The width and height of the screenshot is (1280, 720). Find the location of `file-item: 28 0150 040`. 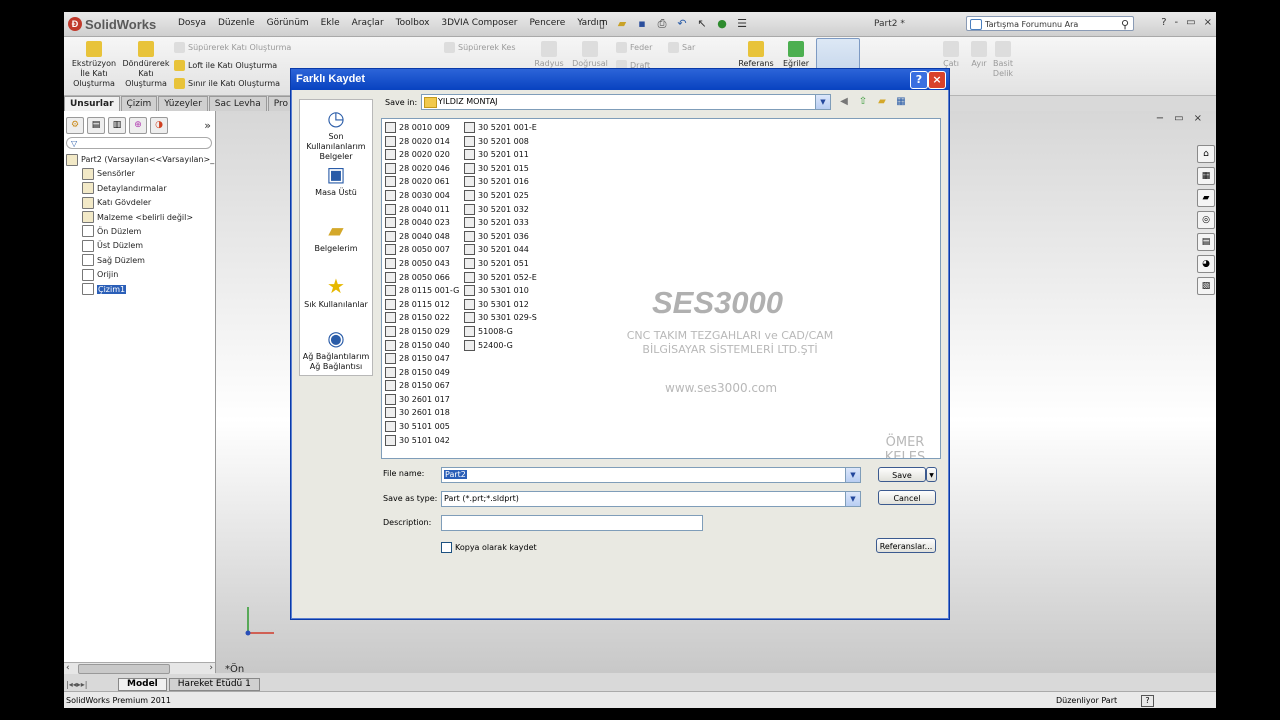

file-item: 28 0150 040 is located at coordinates (422, 346).